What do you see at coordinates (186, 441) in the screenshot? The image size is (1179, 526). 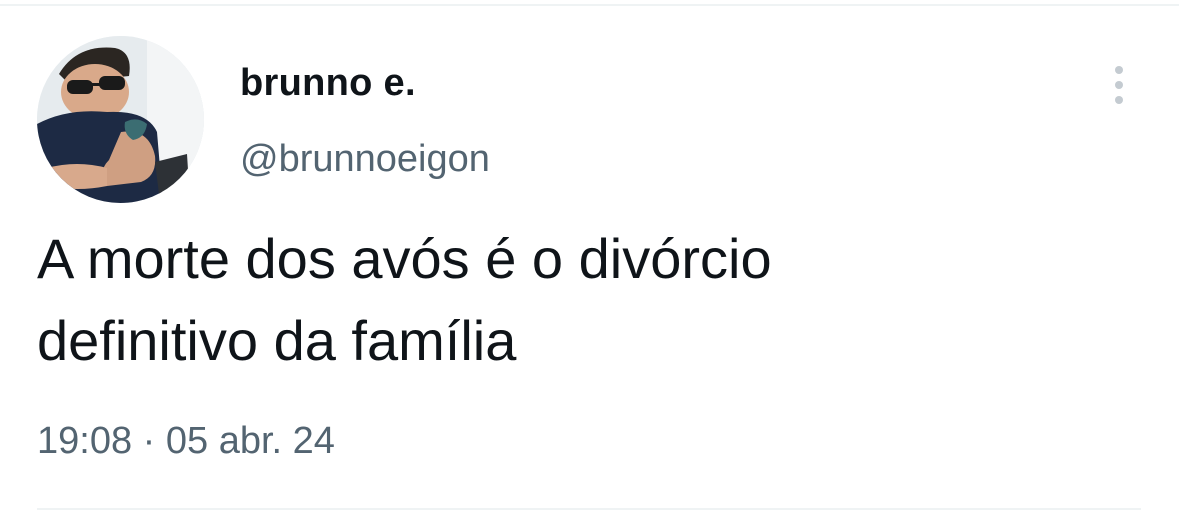 I see `tweet-timestamp: 19:08 · 05 abr. 24` at bounding box center [186, 441].